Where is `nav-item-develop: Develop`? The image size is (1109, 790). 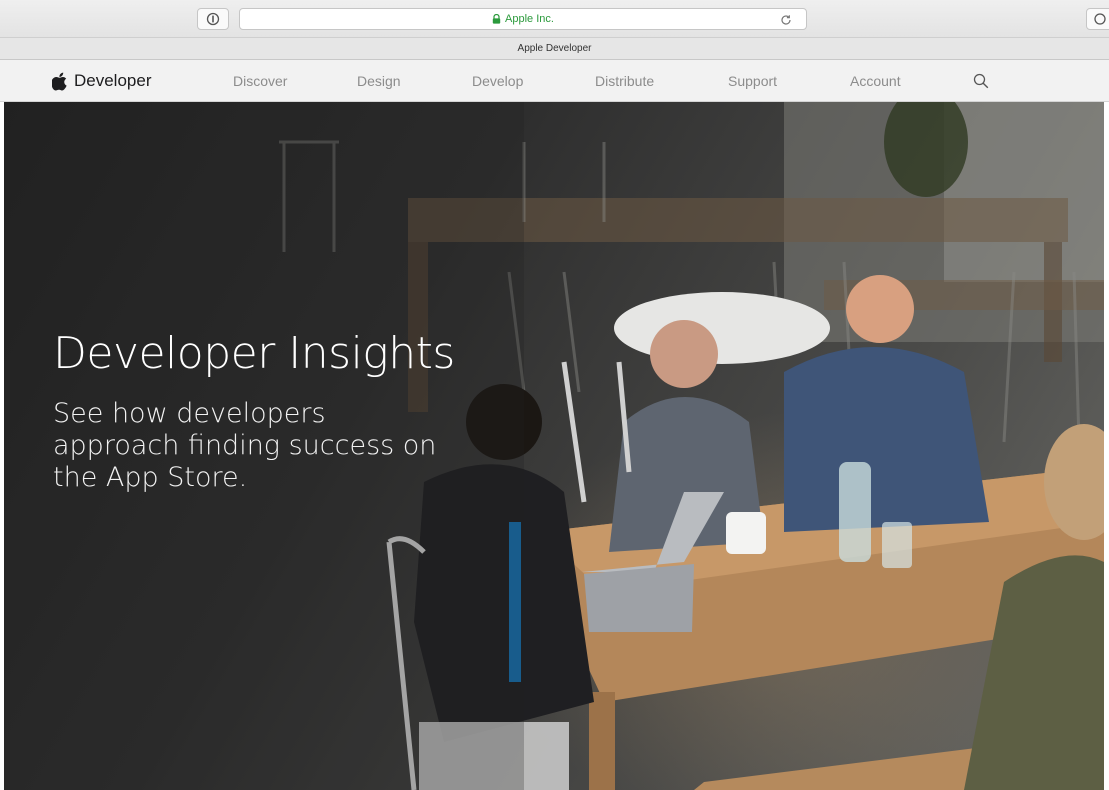
nav-item-develop: Develop is located at coordinates (497, 81).